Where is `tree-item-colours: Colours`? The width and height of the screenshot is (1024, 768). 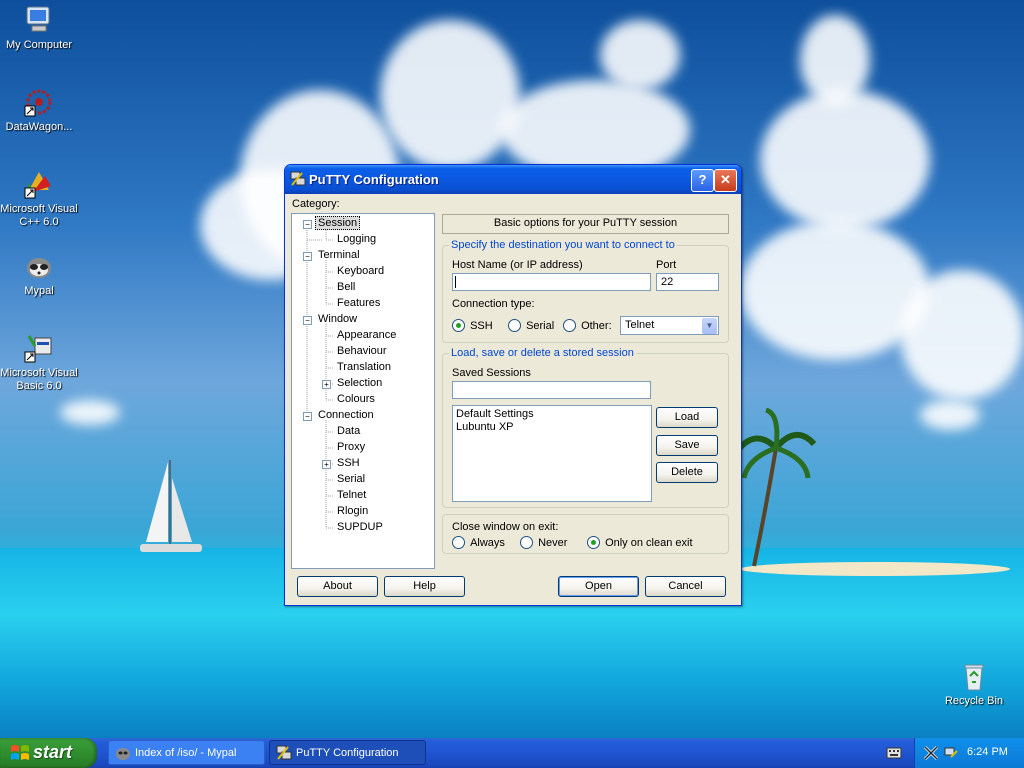 tree-item-colours: Colours is located at coordinates (356, 399).